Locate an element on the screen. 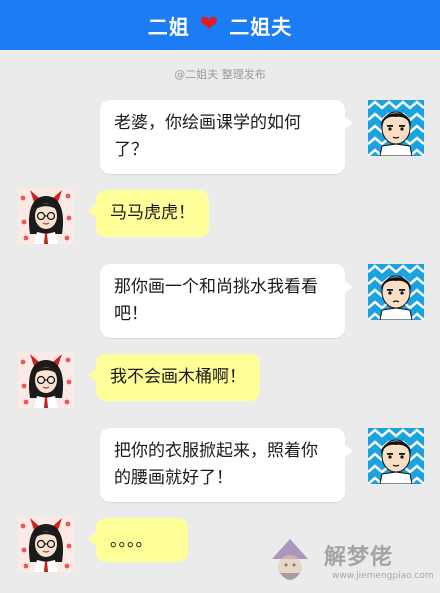  watermark-logo-icon is located at coordinates (290, 559).